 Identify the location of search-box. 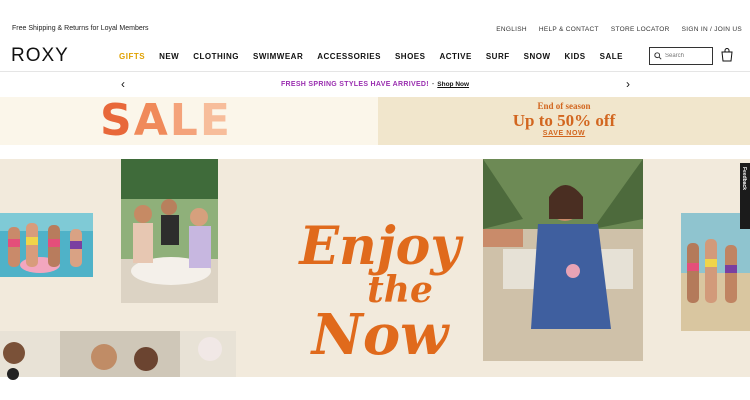
(681, 56).